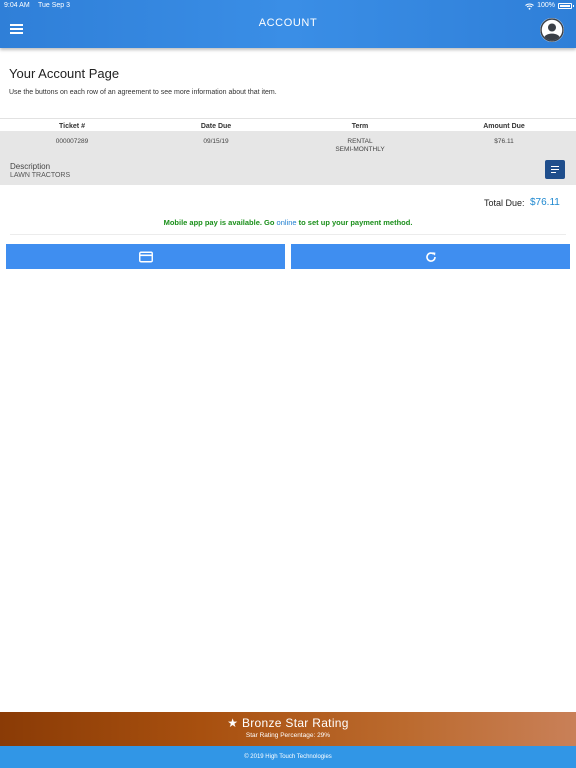 Image resolution: width=576 pixels, height=768 pixels. I want to click on pay-button, so click(145, 256).